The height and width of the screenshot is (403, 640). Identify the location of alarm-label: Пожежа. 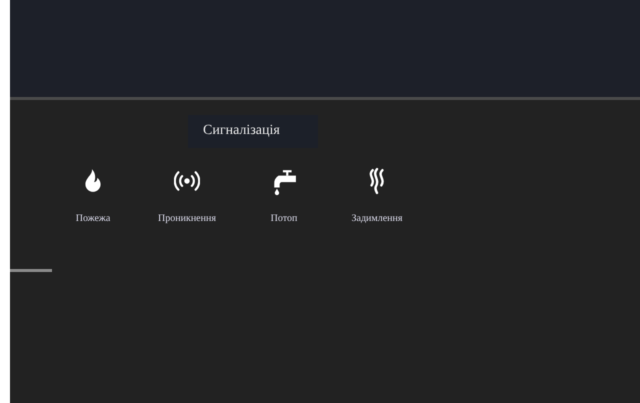
(93, 218).